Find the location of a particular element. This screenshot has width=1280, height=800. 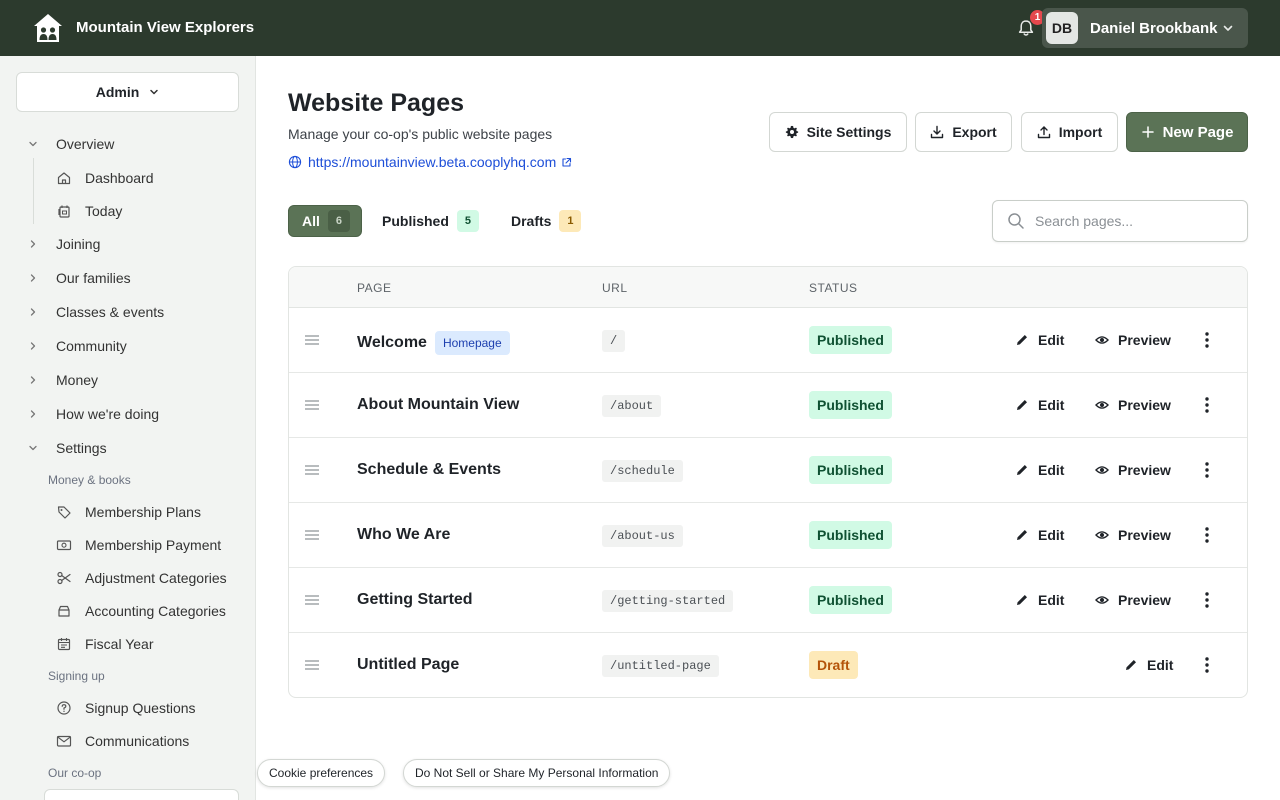

sidebar-group-label: How we're doing is located at coordinates (108, 414).